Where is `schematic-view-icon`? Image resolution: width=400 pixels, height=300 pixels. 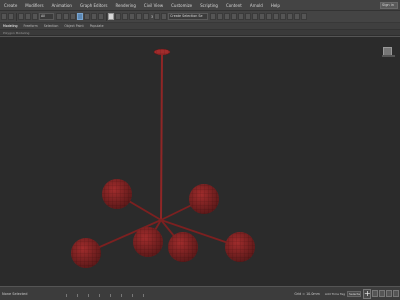 schematic-view-icon is located at coordinates (248, 16).